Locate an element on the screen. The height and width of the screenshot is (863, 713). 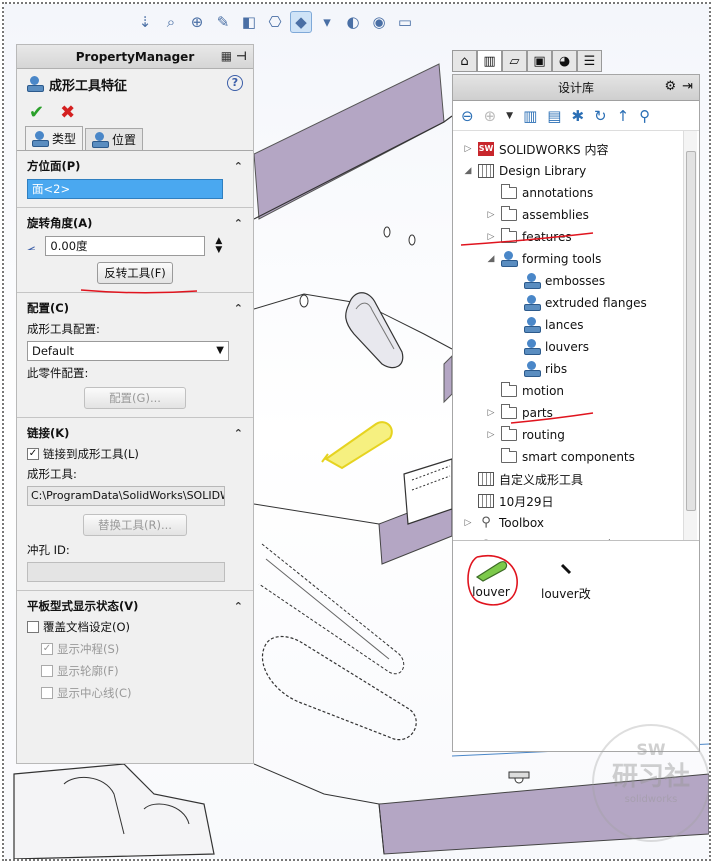
forming-tool-icon is located at coordinates (101, 139).